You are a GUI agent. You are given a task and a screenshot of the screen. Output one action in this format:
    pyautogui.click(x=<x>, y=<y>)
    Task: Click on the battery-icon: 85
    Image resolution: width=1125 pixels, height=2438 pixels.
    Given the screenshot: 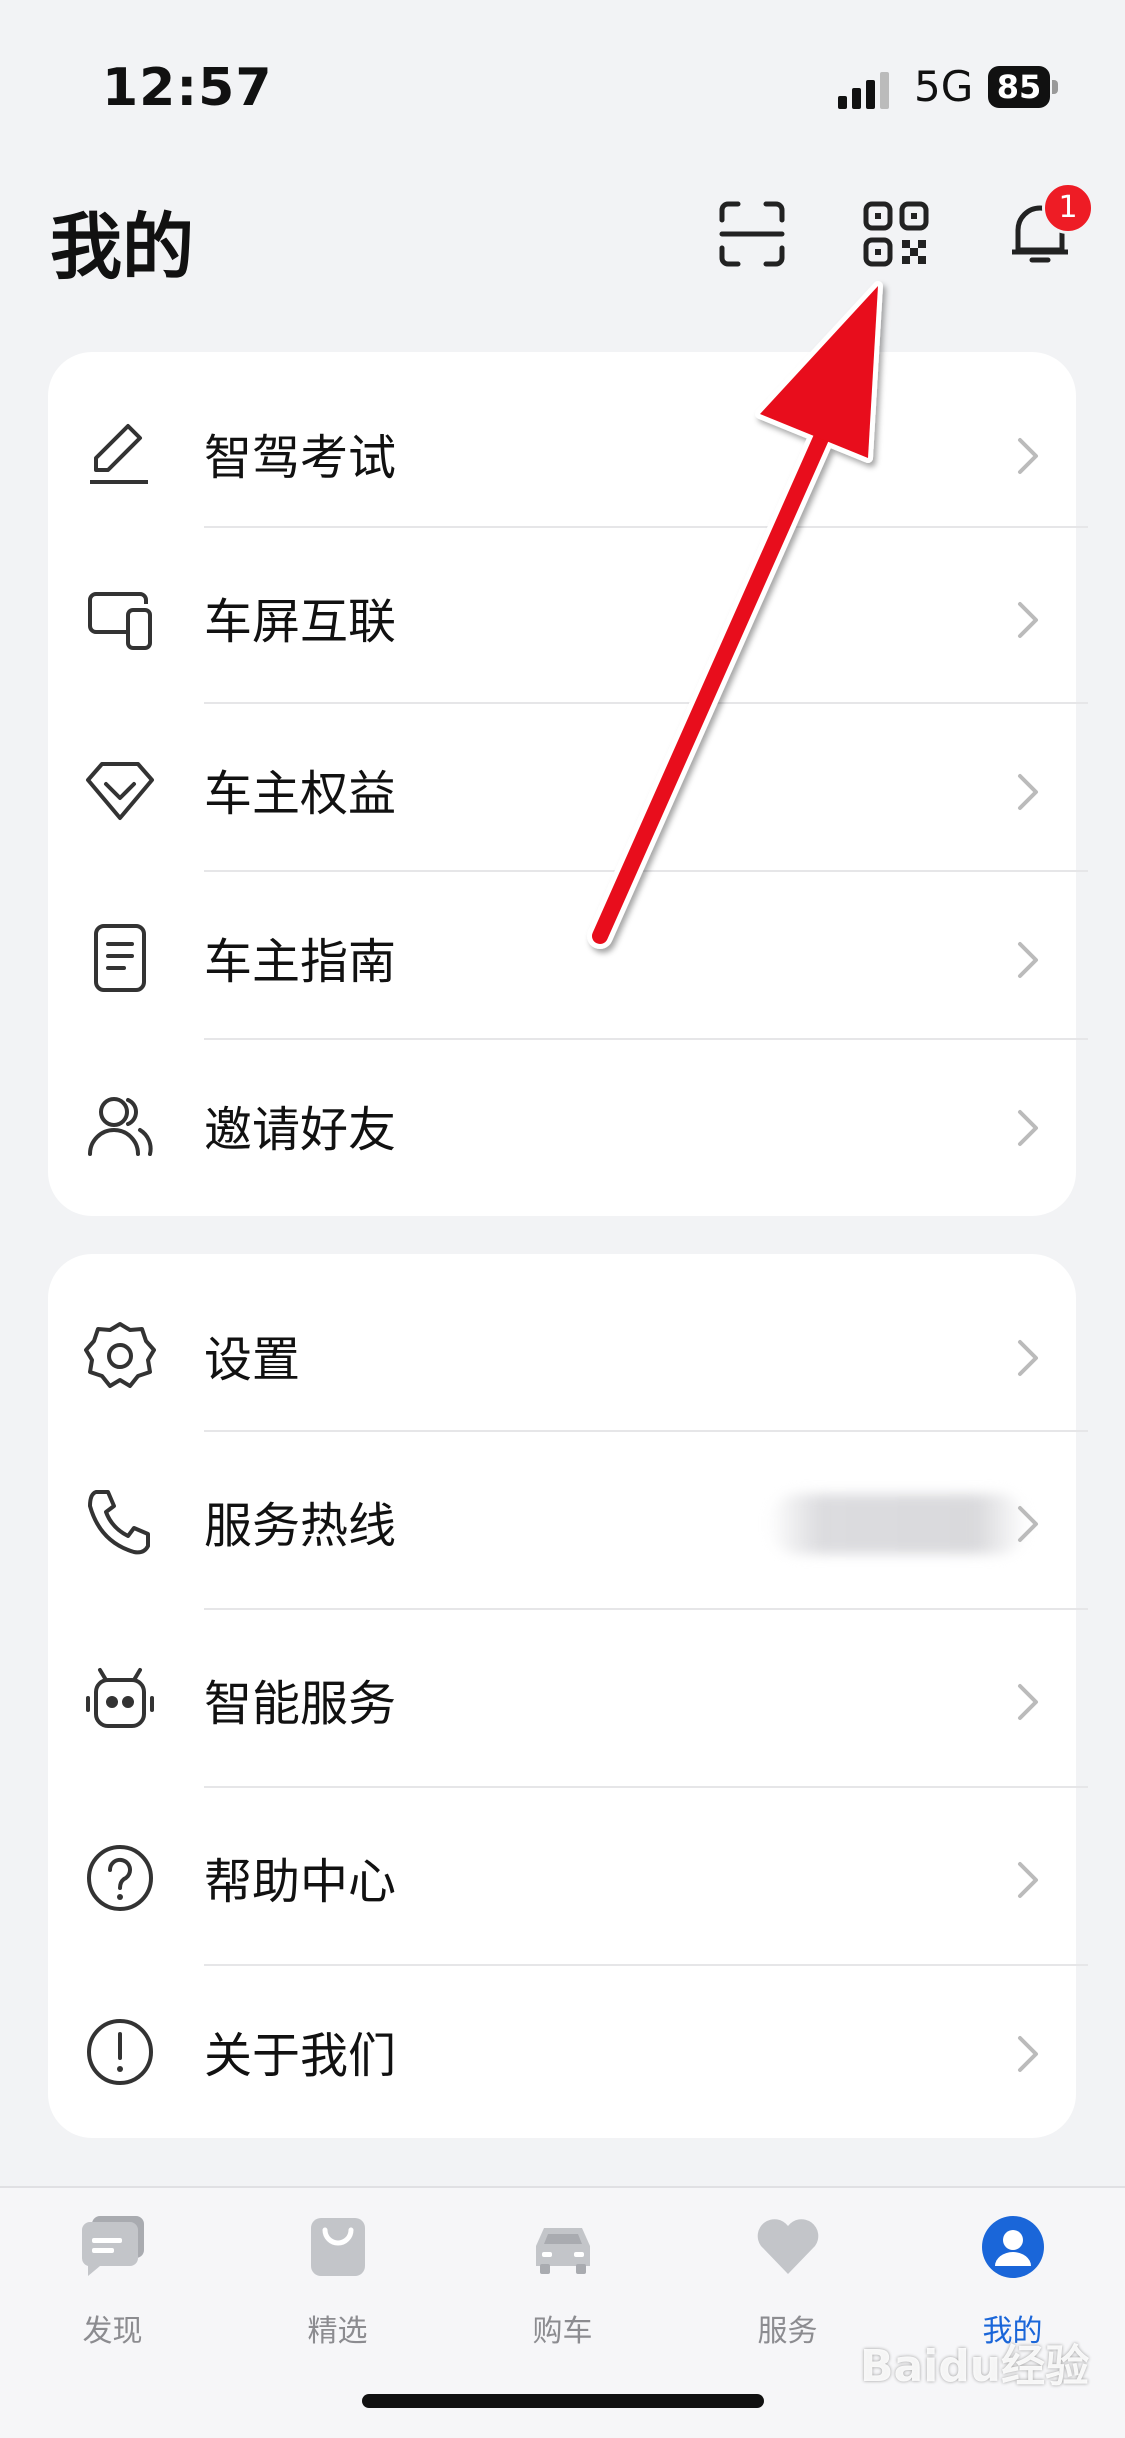 What is the action you would take?
    pyautogui.click(x=1023, y=87)
    